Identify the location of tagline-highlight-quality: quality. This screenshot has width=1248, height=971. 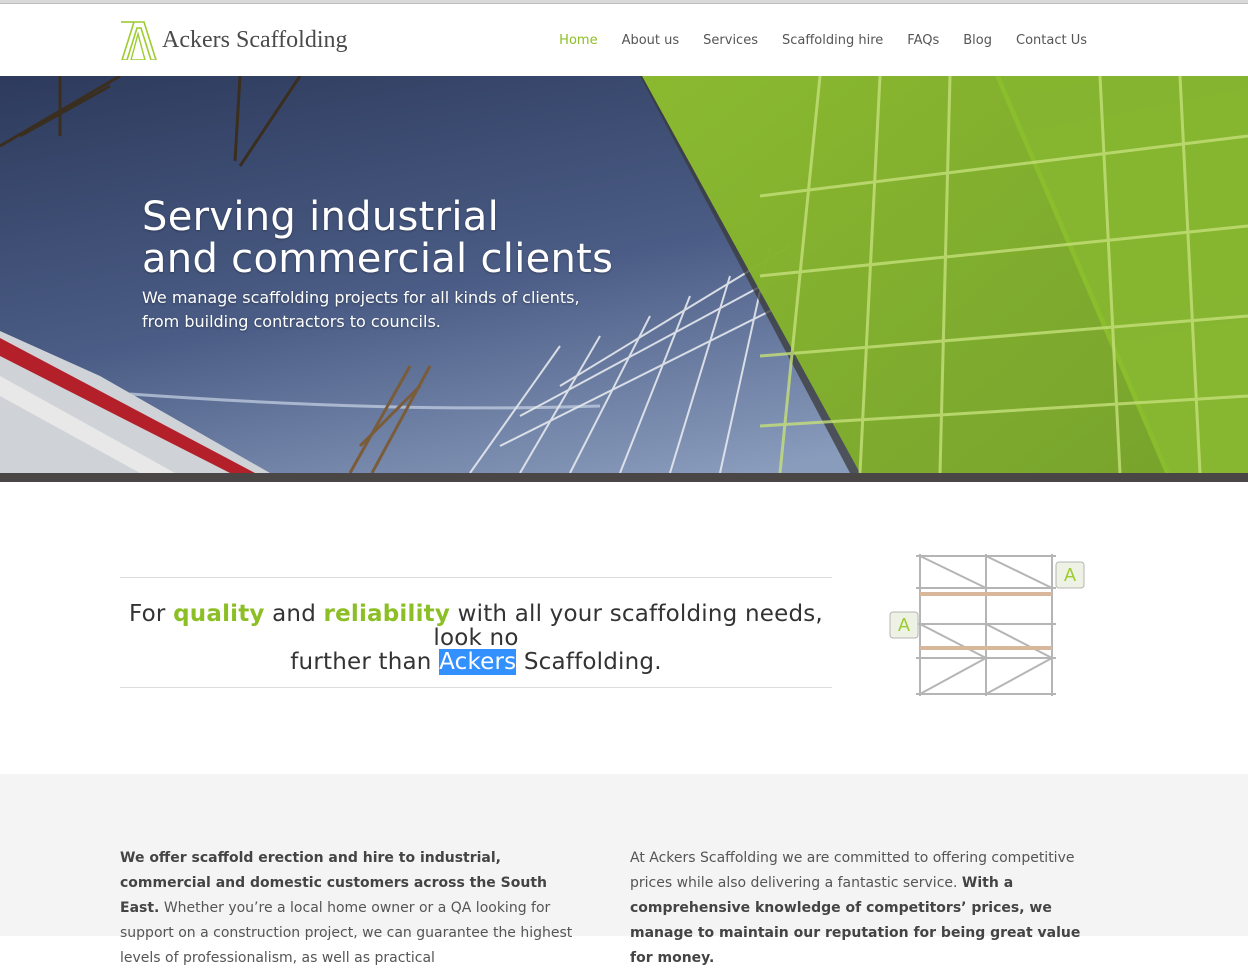
(219, 614).